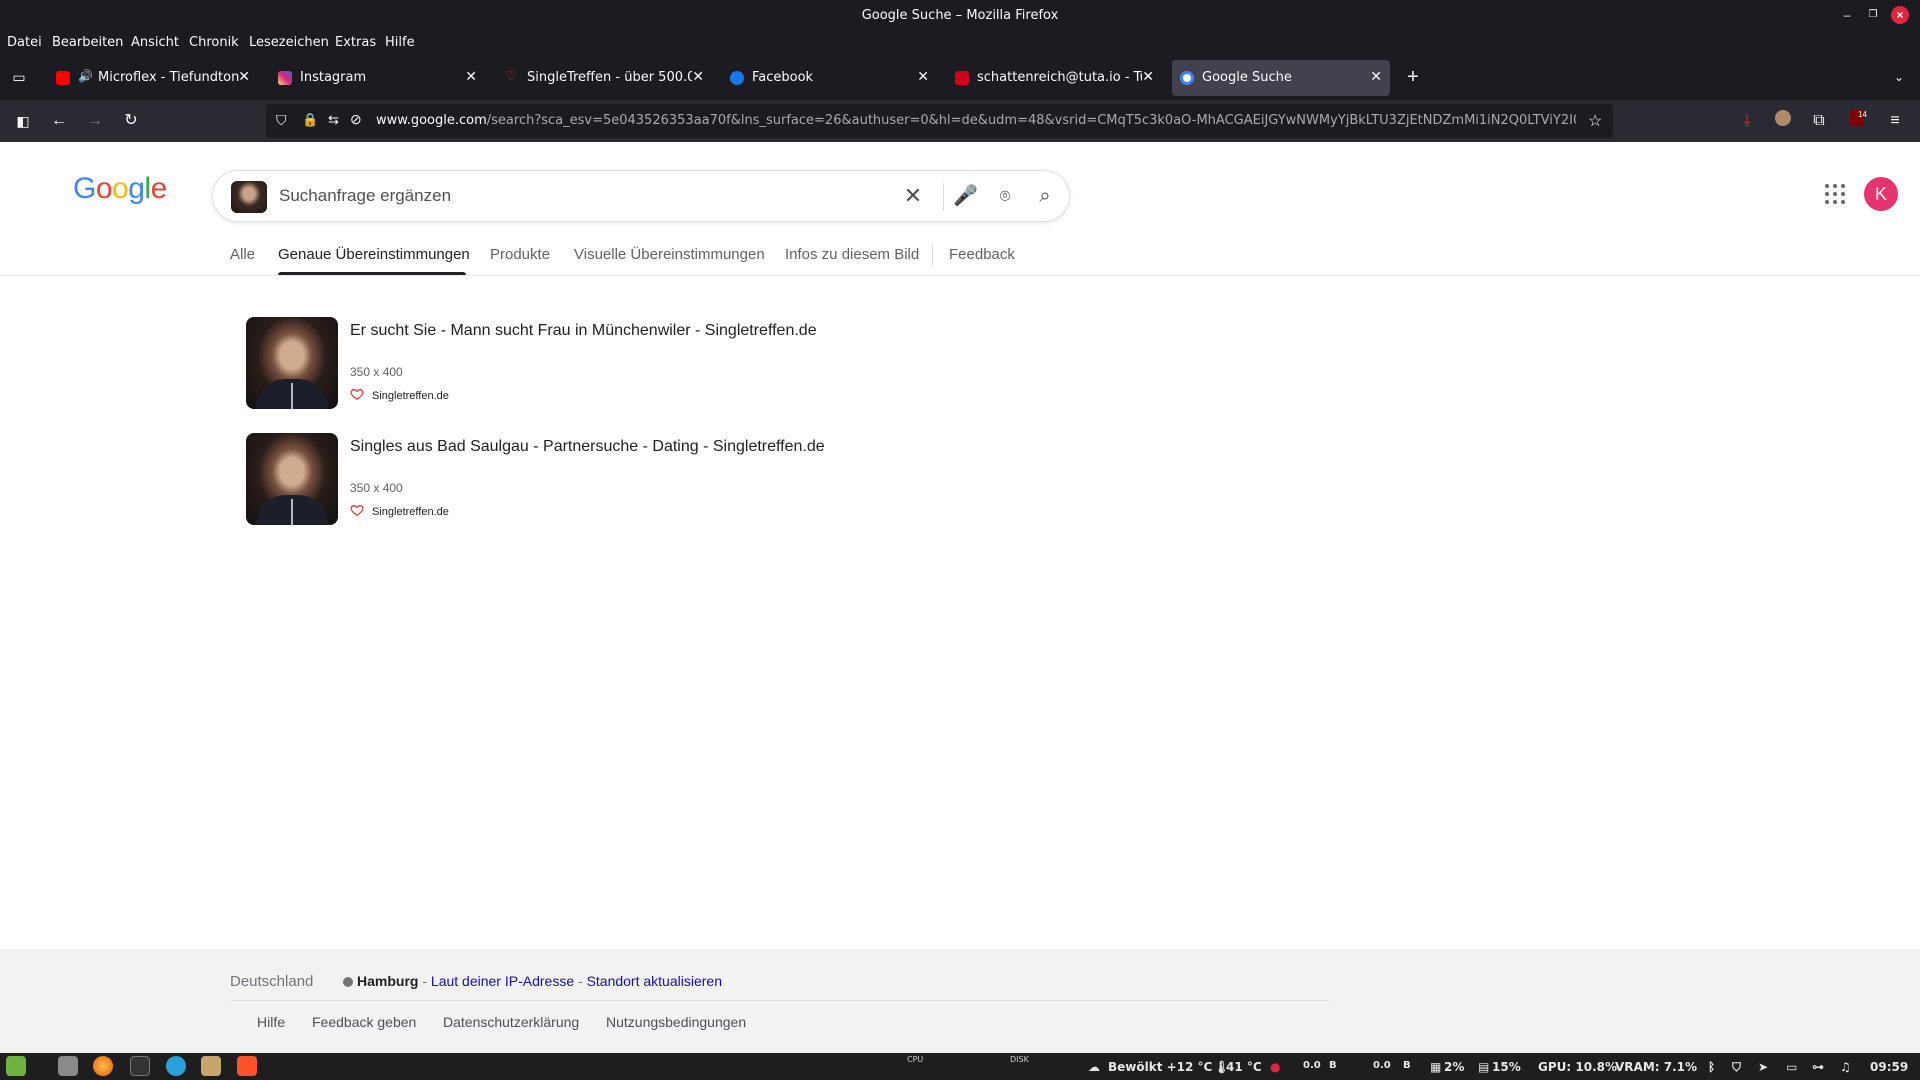 The height and width of the screenshot is (1080, 1920). What do you see at coordinates (356, 119) in the screenshot?
I see `camera-blocked-icon: ⊘` at bounding box center [356, 119].